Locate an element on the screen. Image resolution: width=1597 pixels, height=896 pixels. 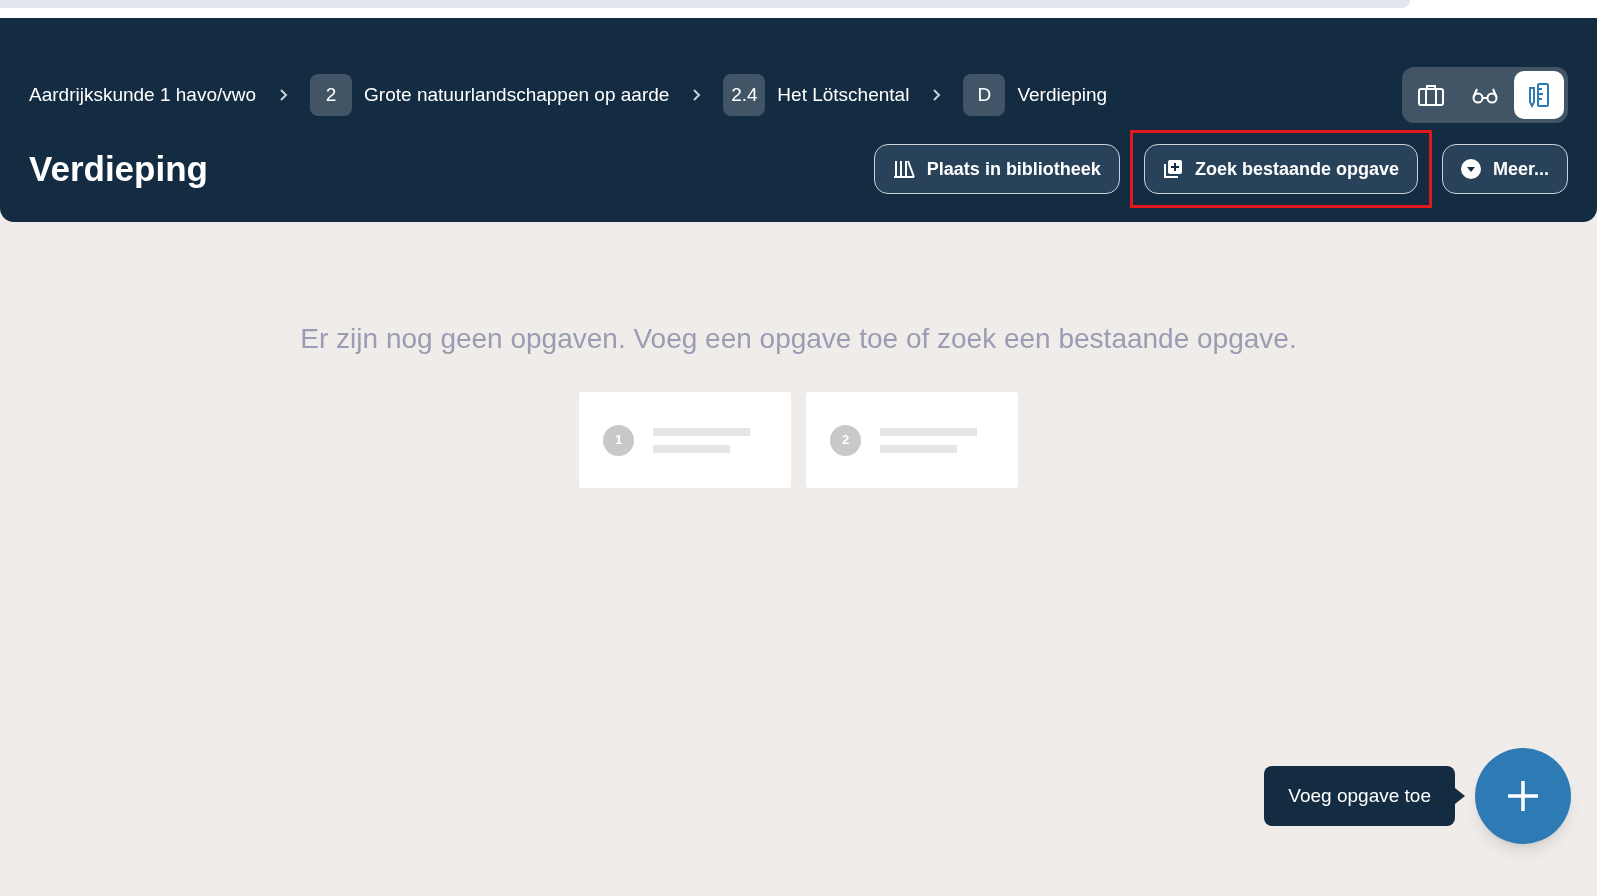
breadcrumb-badge: 2 is located at coordinates (331, 95).